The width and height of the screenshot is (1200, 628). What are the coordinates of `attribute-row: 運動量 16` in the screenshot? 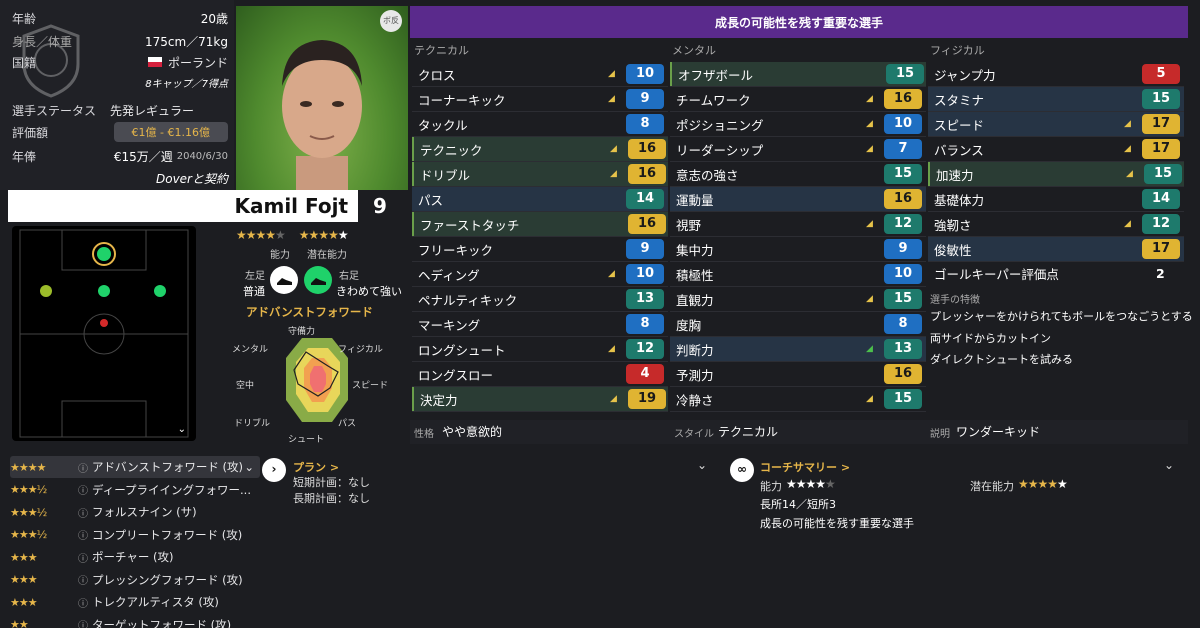 It's located at (798, 199).